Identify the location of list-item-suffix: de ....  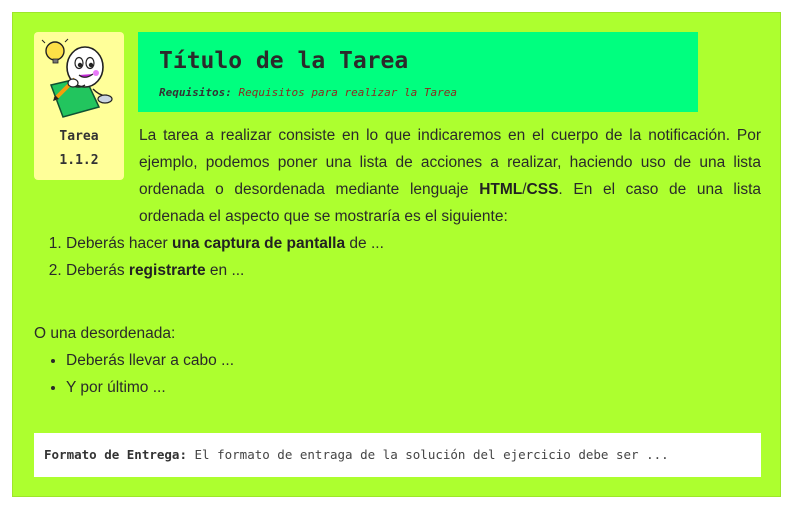
(364, 243).